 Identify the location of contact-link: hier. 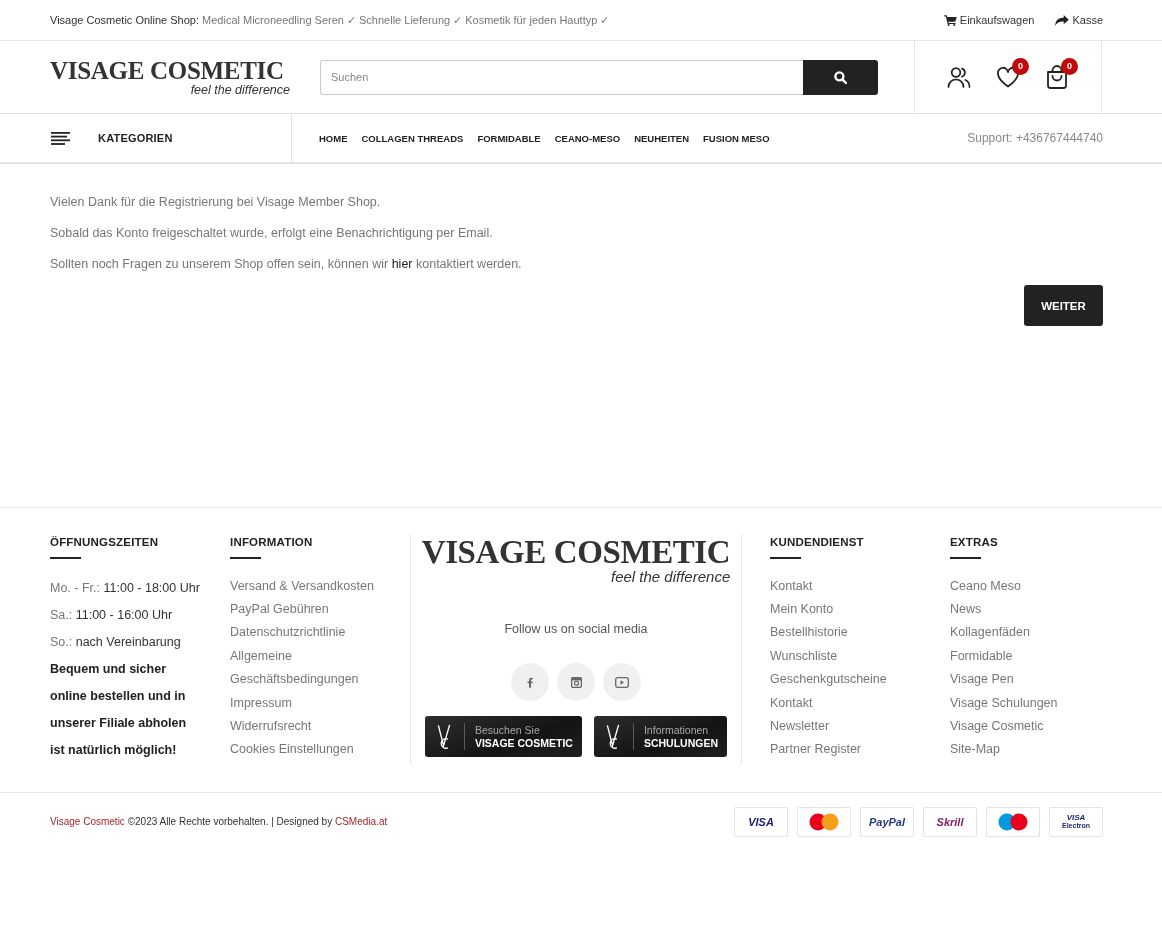
(402, 264).